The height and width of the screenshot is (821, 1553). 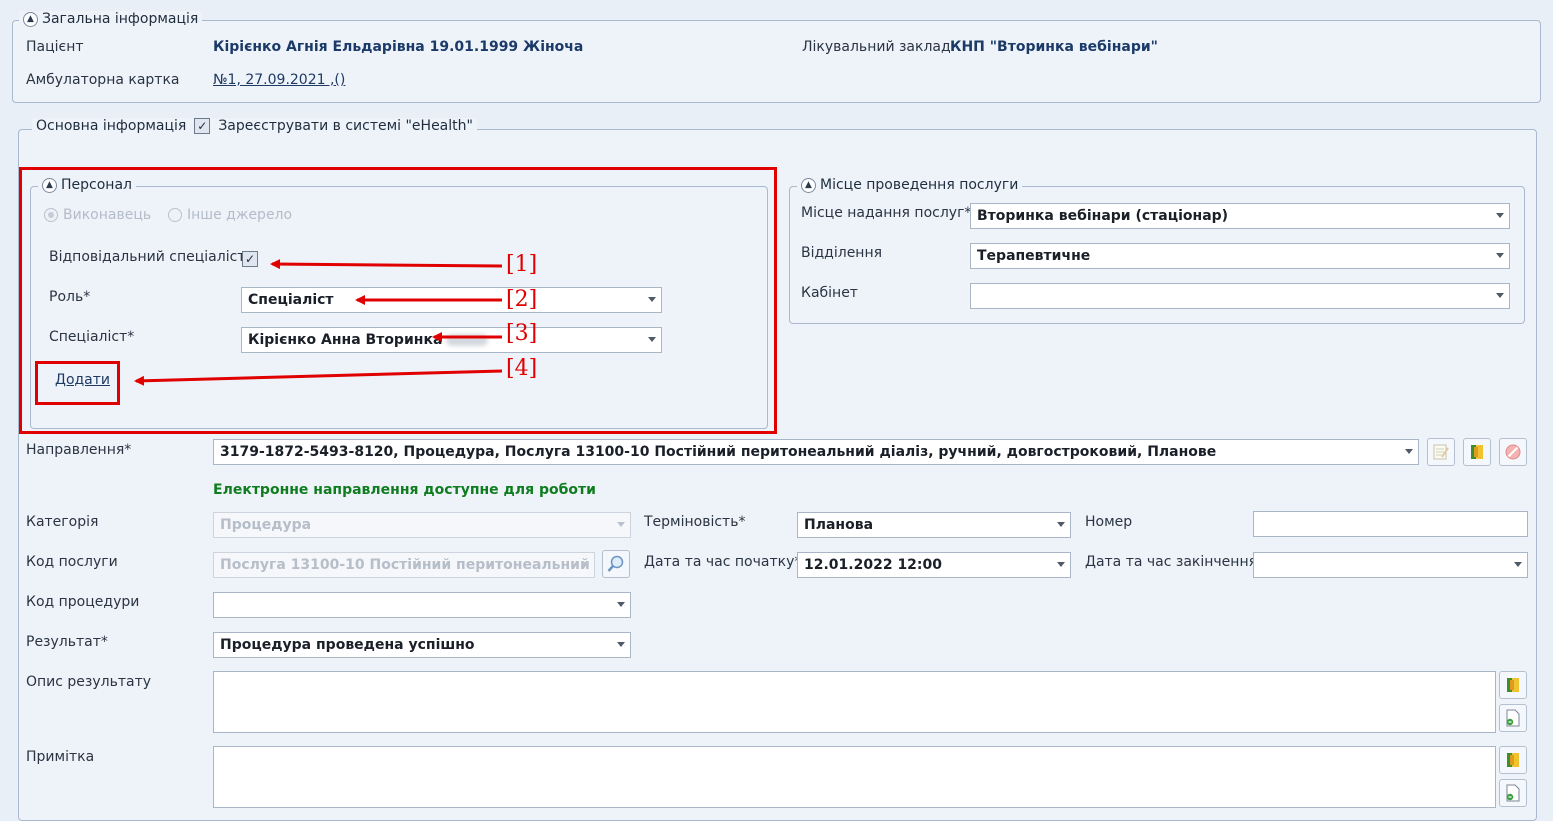 I want to click on result-select: Процедура проведена успішно, so click(x=422, y=645).